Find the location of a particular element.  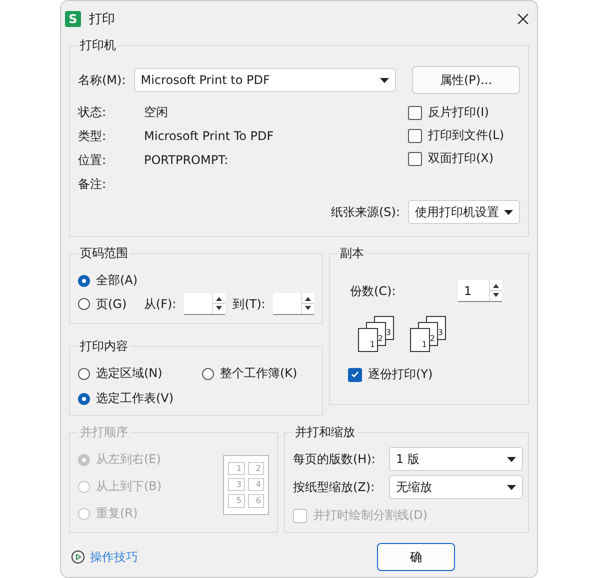

group-title: 页码范围 is located at coordinates (104, 253).